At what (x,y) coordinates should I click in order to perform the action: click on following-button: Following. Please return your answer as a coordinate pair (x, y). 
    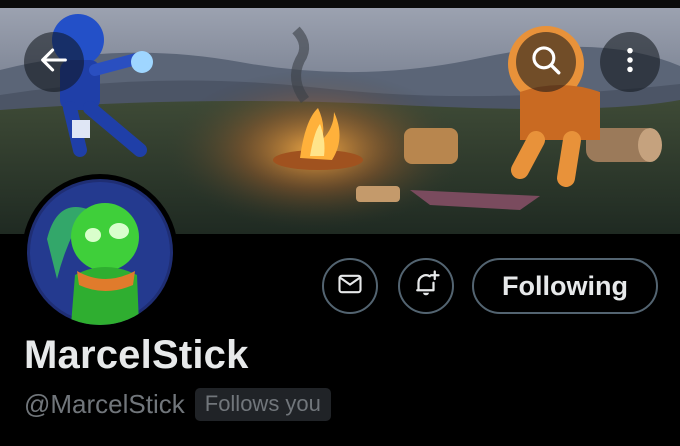
    Looking at the image, I should click on (565, 286).